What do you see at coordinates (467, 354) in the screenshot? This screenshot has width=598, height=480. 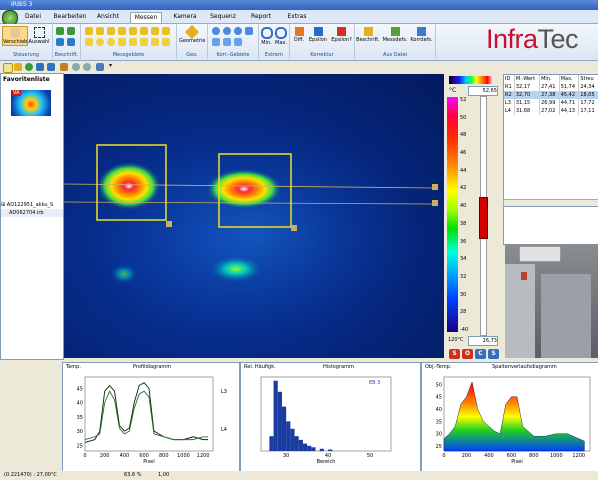 I see `scale-o-button: O` at bounding box center [467, 354].